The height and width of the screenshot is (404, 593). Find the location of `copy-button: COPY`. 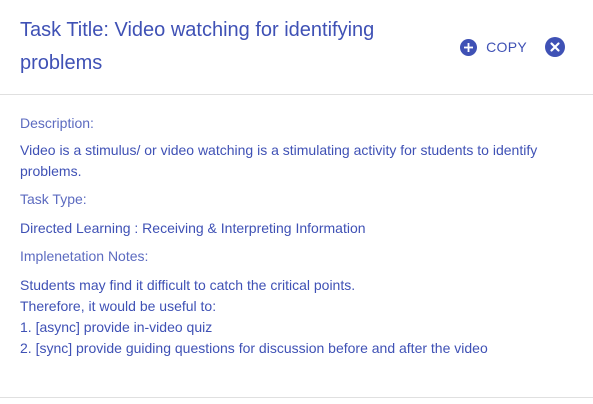

copy-button: COPY is located at coordinates (493, 47).